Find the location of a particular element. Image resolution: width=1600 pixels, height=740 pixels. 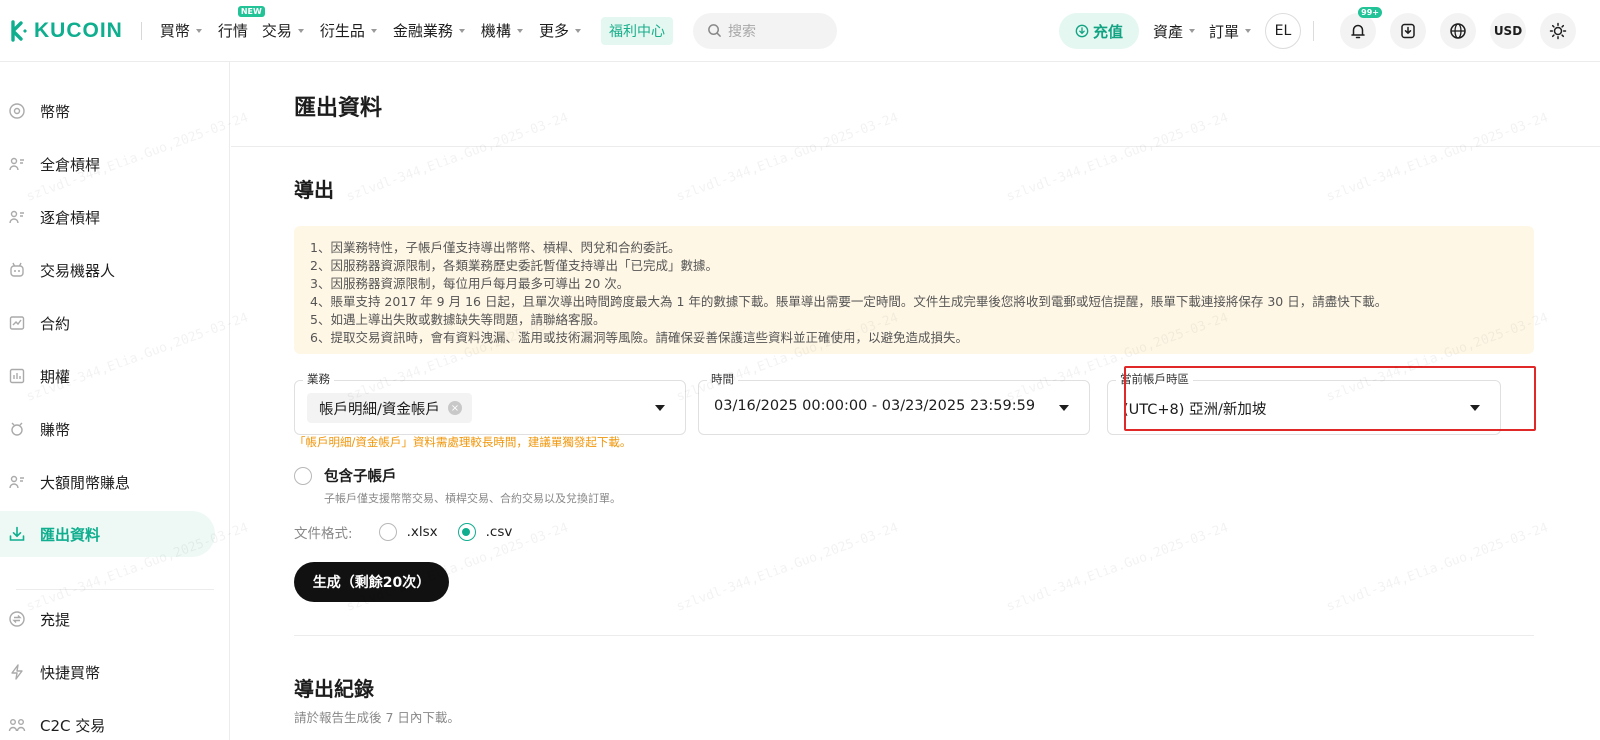

sidebar-item-label: 賺幣 is located at coordinates (55, 429).